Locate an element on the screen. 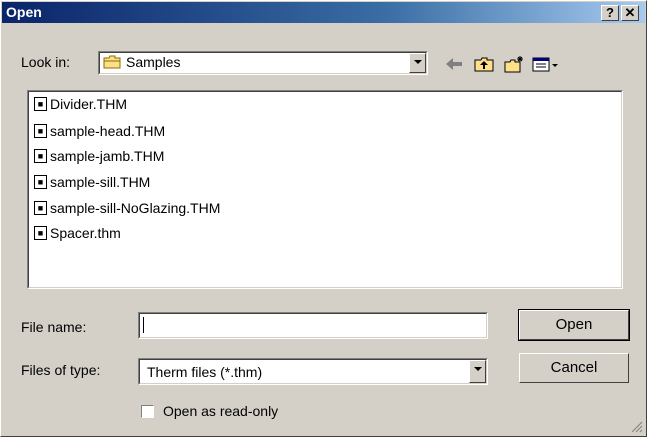 Image resolution: width=649 pixels, height=439 pixels. list-item: ■ sample-jamb.THM is located at coordinates (99, 156).